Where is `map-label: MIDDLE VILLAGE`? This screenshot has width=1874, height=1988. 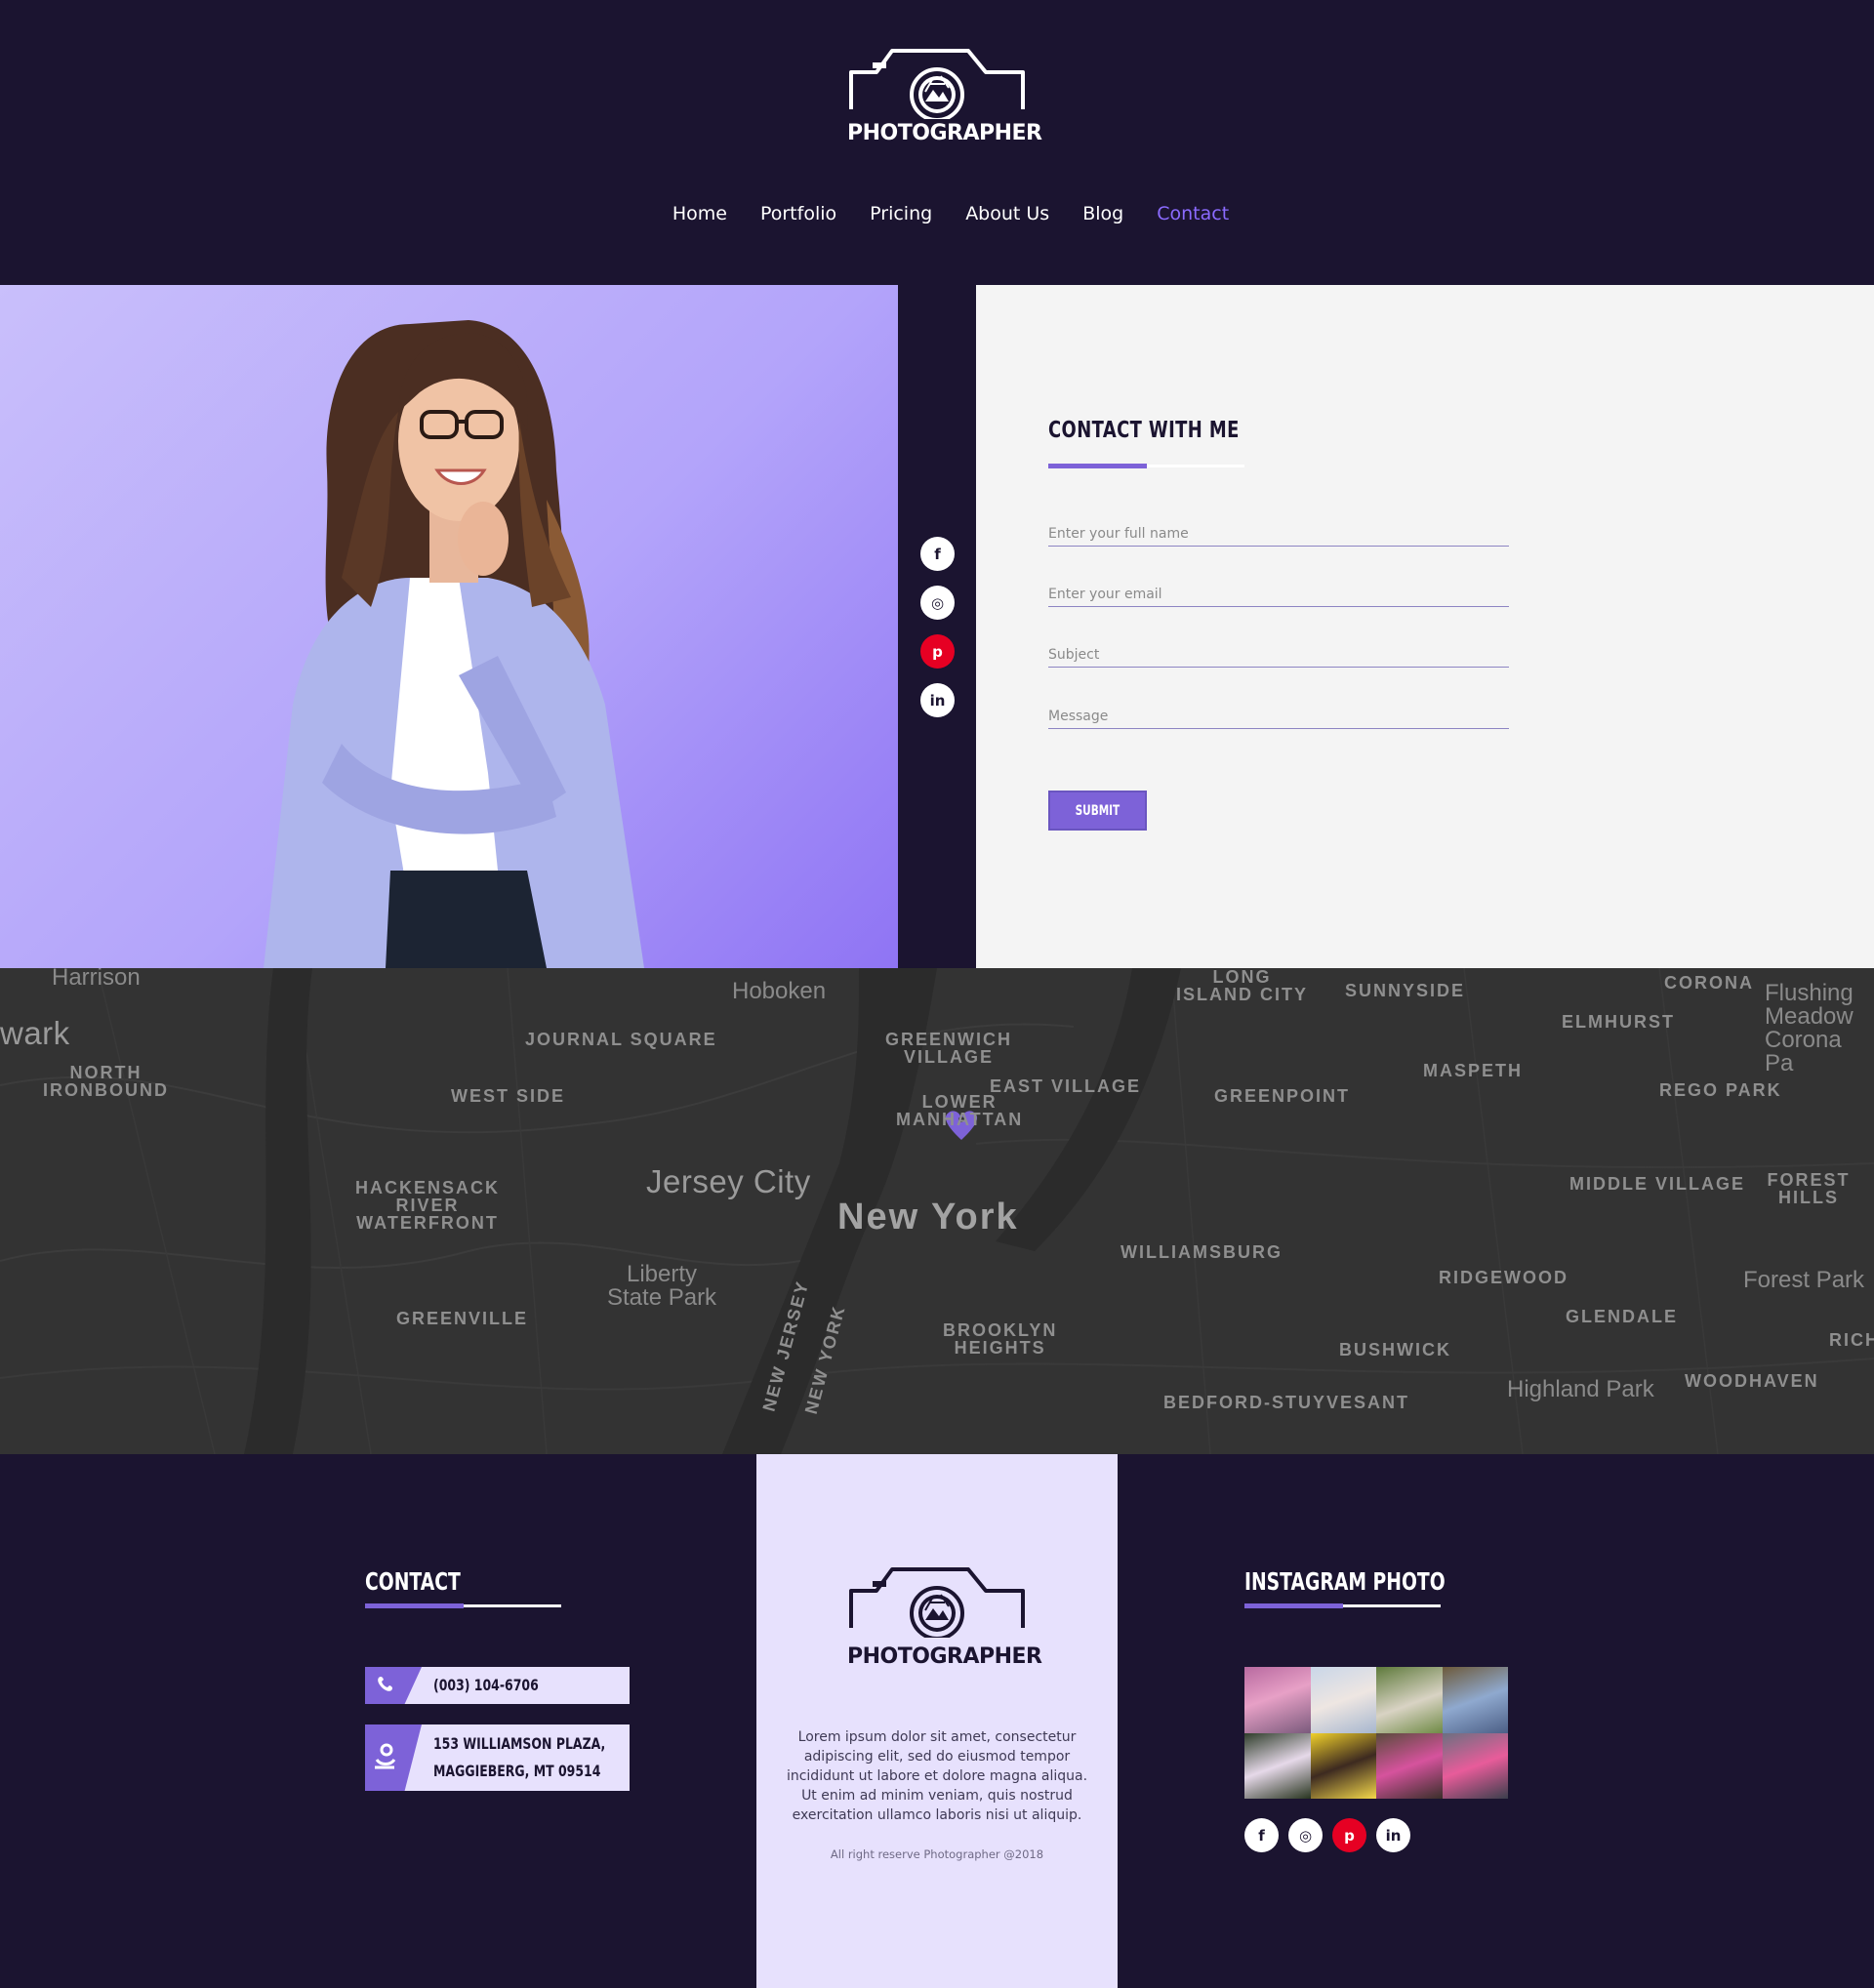
map-label: MIDDLE VILLAGE is located at coordinates (1657, 1184).